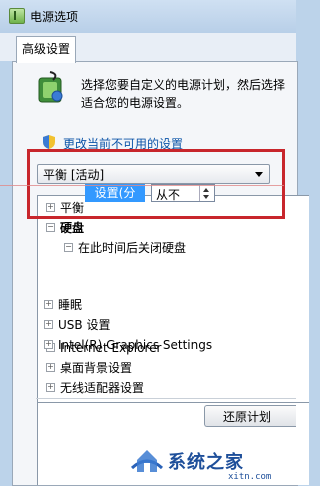 This screenshot has width=320, height=486. What do you see at coordinates (183, 94) in the screenshot?
I see `plan-description: 选择您要自定义的电源计划，然后选择适合您的电源设置。` at bounding box center [183, 94].